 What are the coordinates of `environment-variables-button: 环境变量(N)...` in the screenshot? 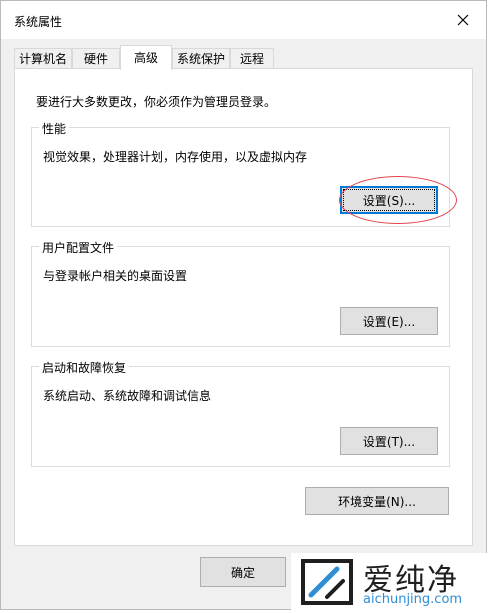 It's located at (377, 501).